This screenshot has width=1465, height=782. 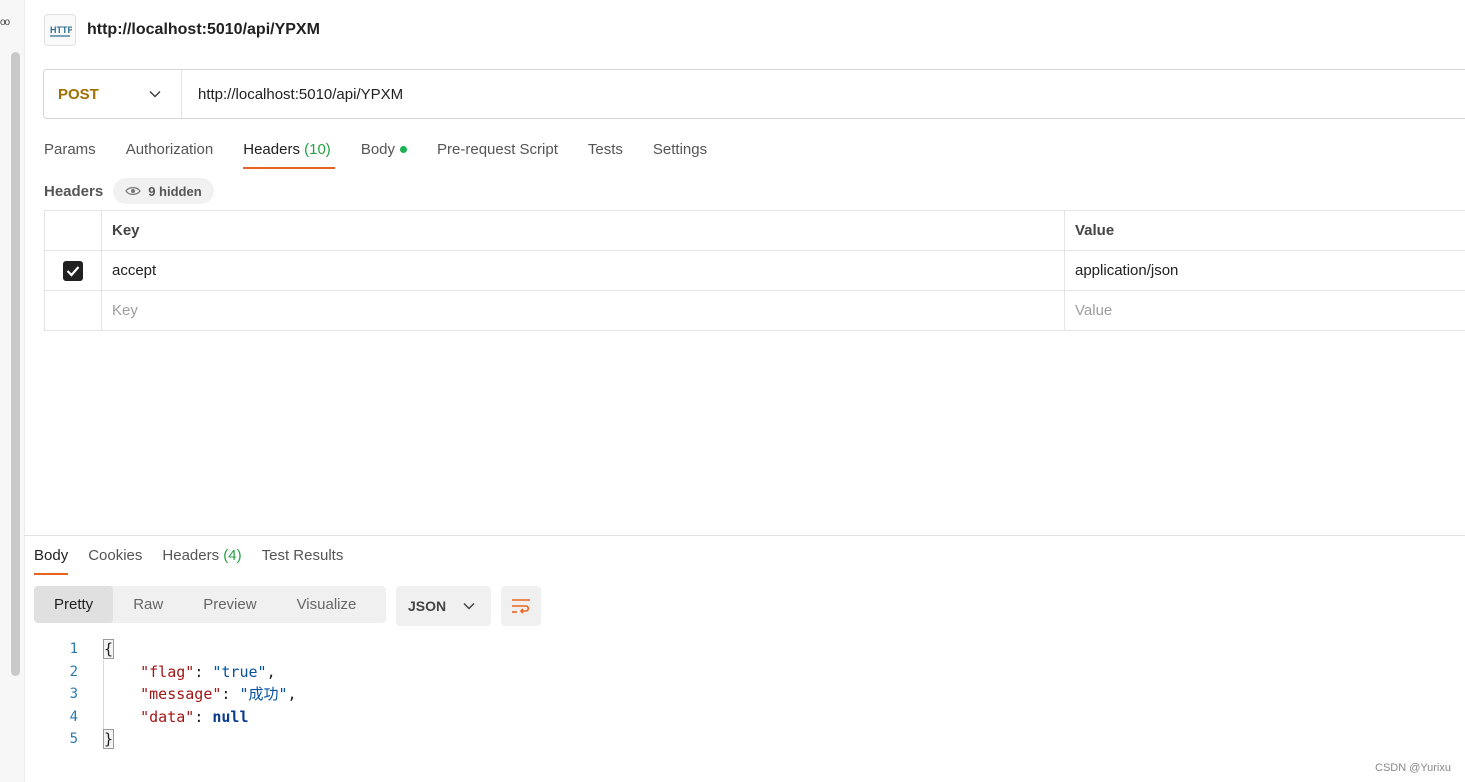 I want to click on response-headers-count: (4), so click(x=232, y=555).